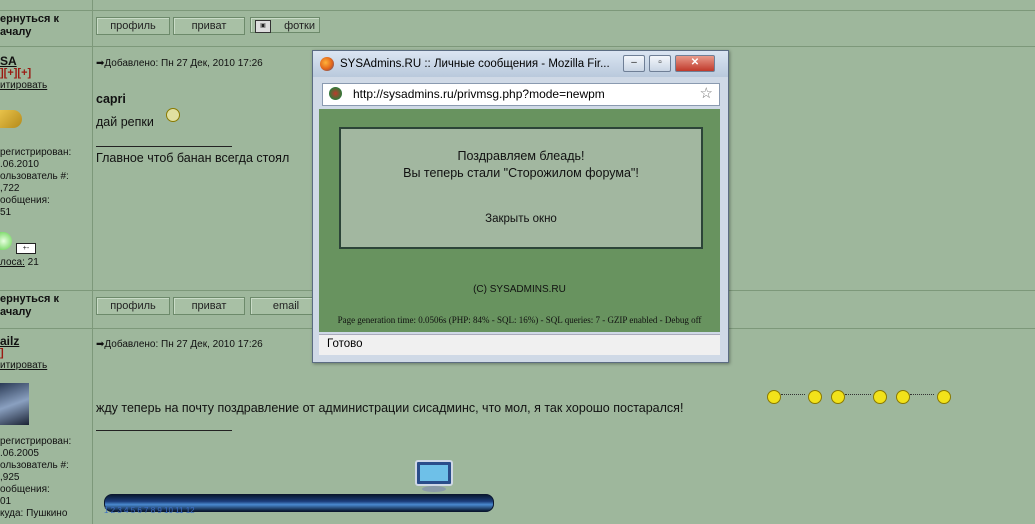  Describe the element at coordinates (193, 158) in the screenshot. I see `signature: Главное чтоб банан всегда стоял` at that location.